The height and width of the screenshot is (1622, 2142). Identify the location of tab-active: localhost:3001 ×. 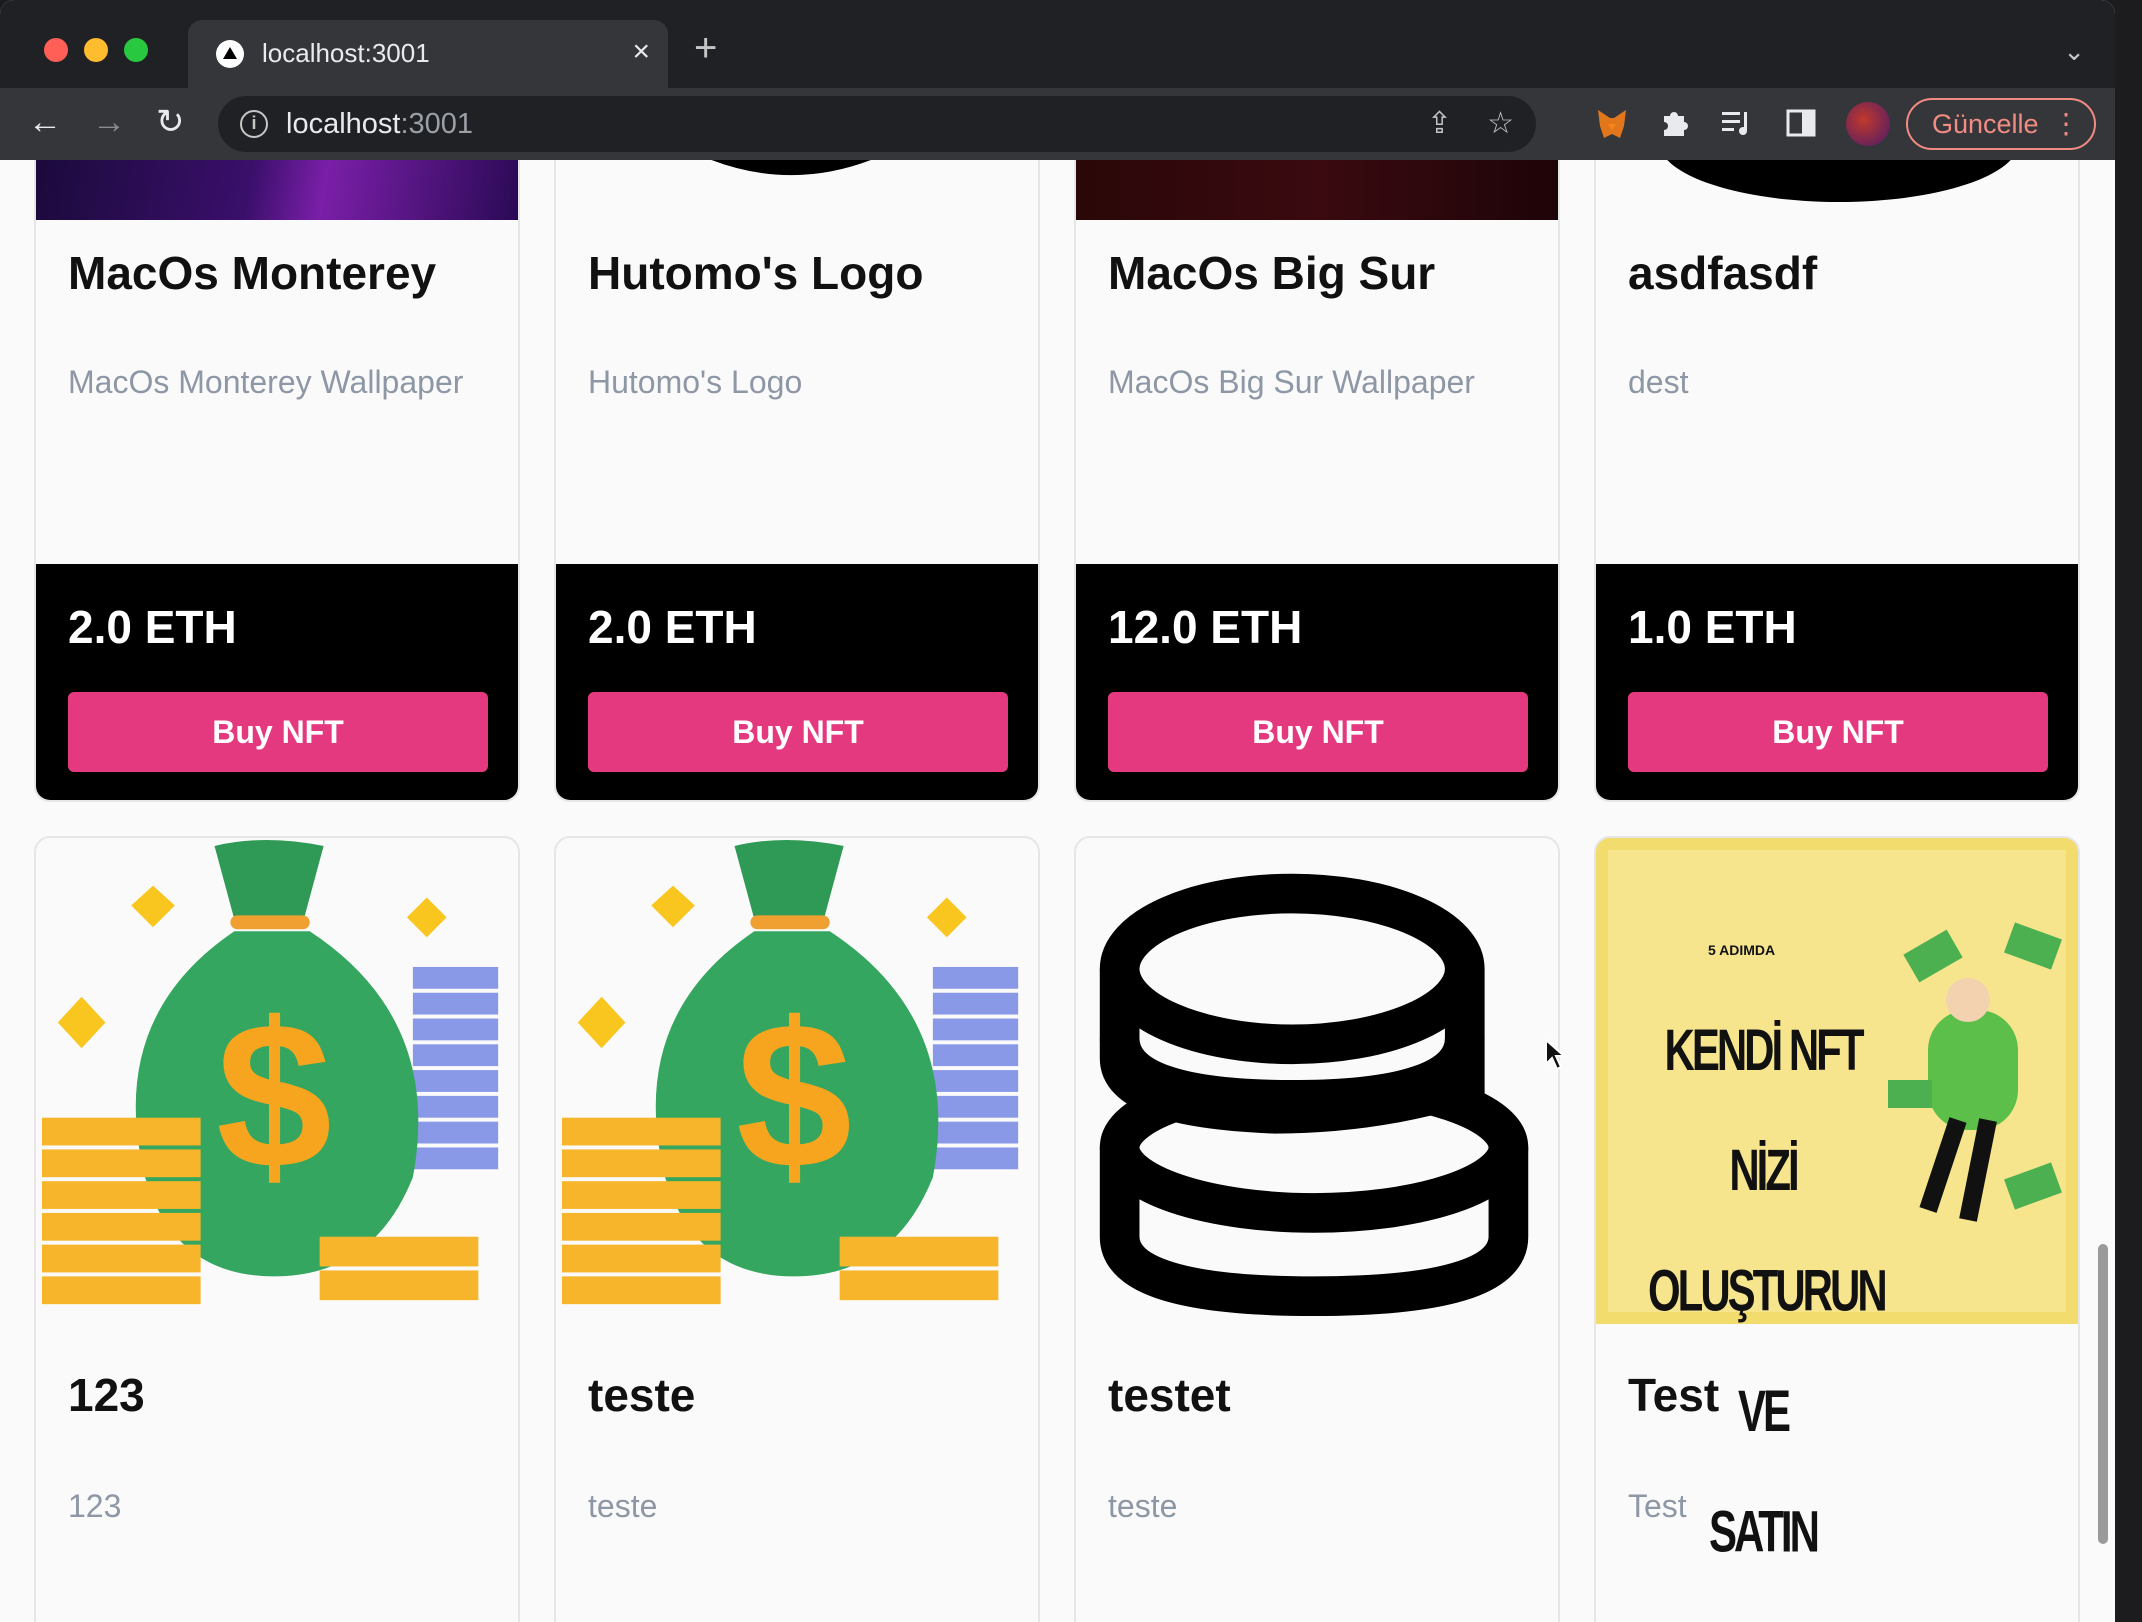
(428, 54).